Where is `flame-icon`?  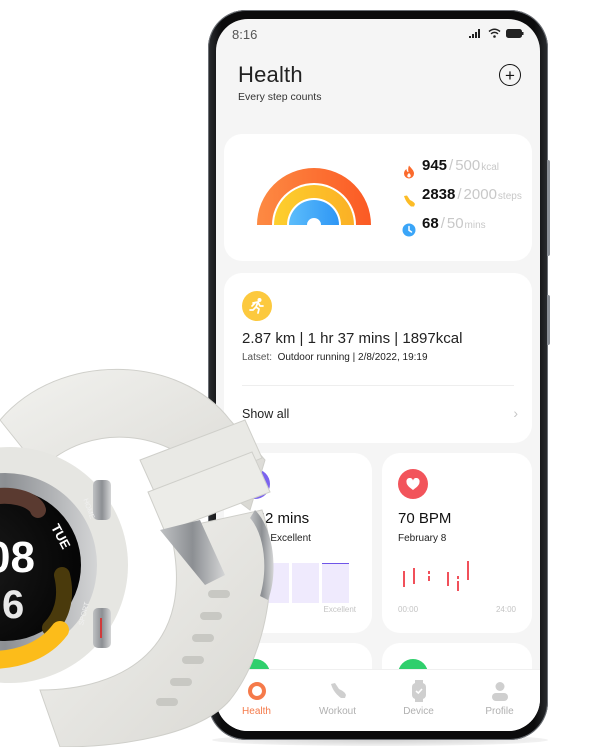 flame-icon is located at coordinates (409, 171).